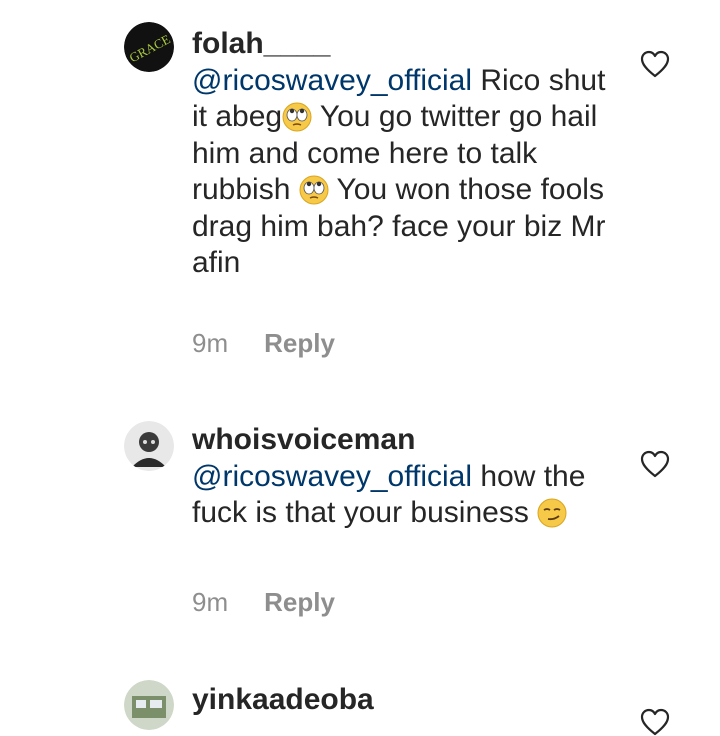 The width and height of the screenshot is (720, 736). What do you see at coordinates (149, 47) in the screenshot?
I see `avatar: GRACE` at bounding box center [149, 47].